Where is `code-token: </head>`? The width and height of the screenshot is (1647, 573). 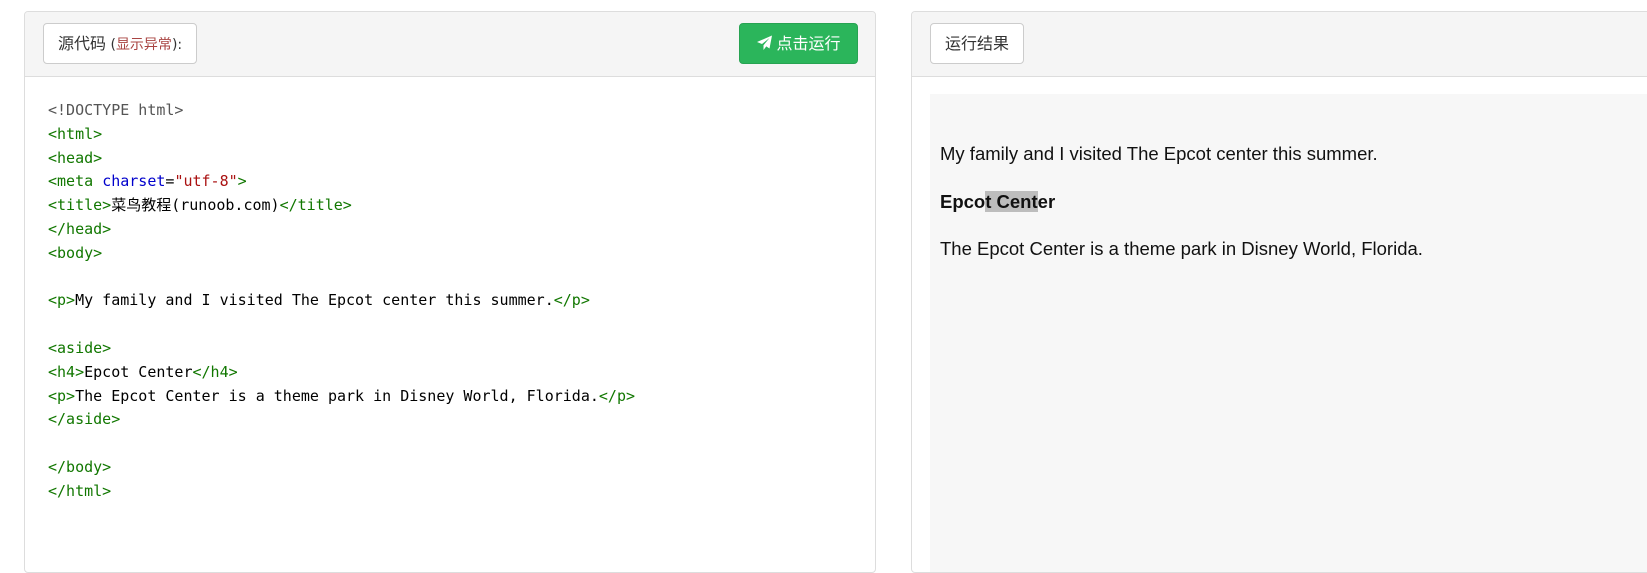 code-token: </head> is located at coordinates (80, 228).